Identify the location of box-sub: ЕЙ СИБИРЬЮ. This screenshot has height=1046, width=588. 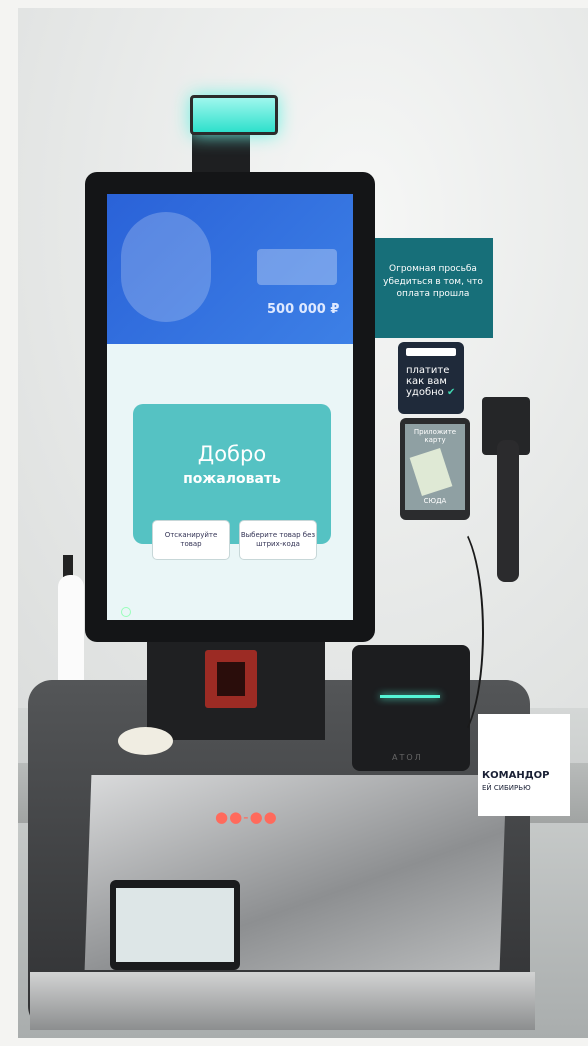
(506, 788).